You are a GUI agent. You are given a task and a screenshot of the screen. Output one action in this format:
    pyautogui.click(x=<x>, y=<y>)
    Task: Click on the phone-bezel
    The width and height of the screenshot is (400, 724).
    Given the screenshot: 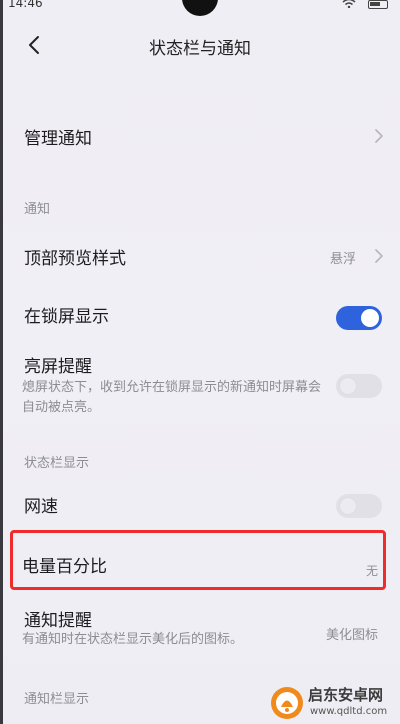 What is the action you would take?
    pyautogui.click(x=1, y=362)
    